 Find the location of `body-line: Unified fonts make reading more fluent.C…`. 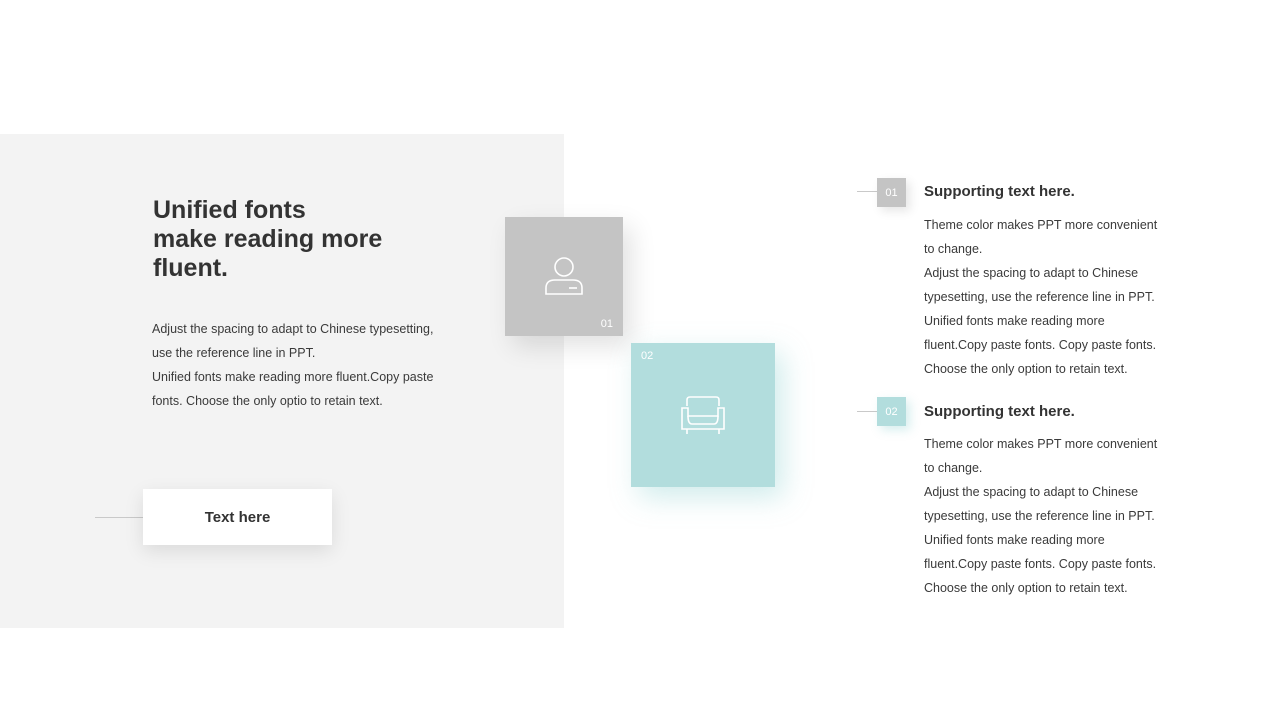

body-line: Unified fonts make reading more fluent.C… is located at coordinates (293, 377).